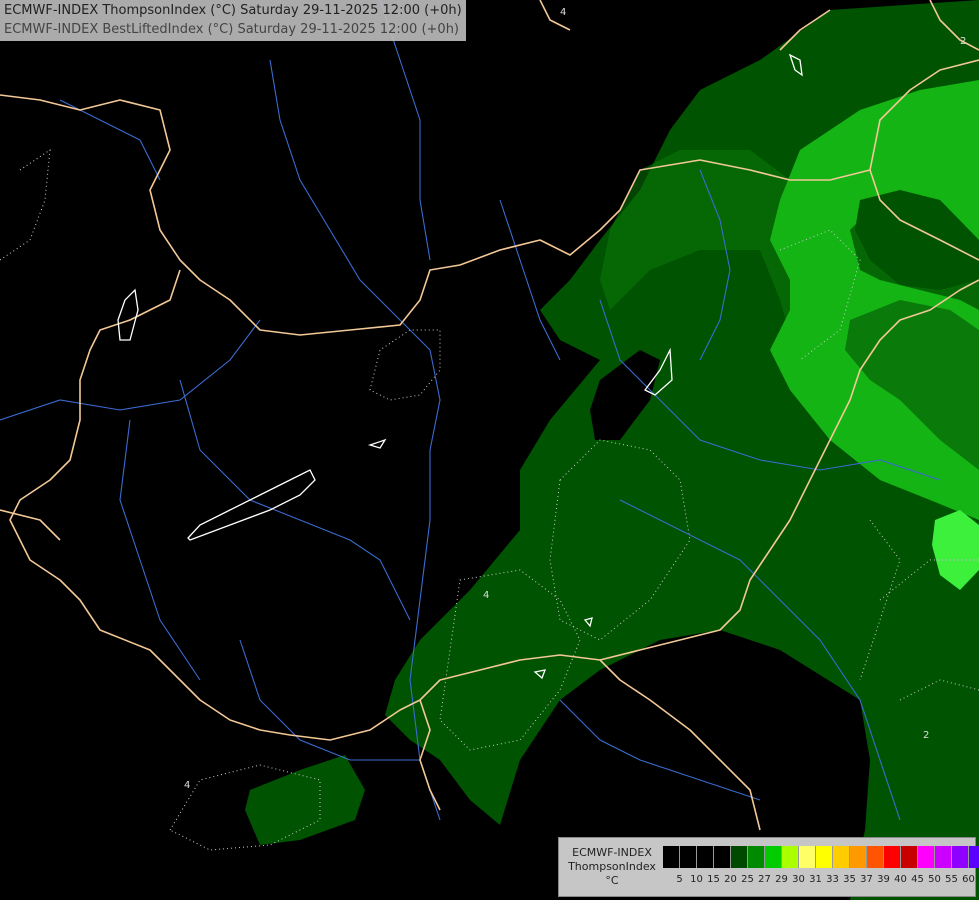 This screenshot has width=979, height=900. I want to click on legend-label: ECMWF-INDEX ThompsonIndex °C, so click(612, 867).